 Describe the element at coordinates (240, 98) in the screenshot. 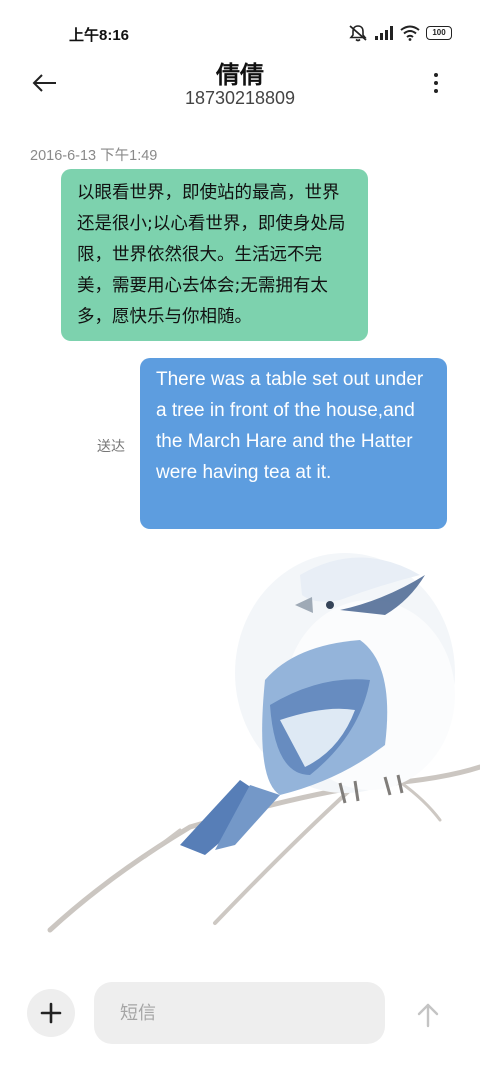

I see `contact-number: 18730218809` at that location.